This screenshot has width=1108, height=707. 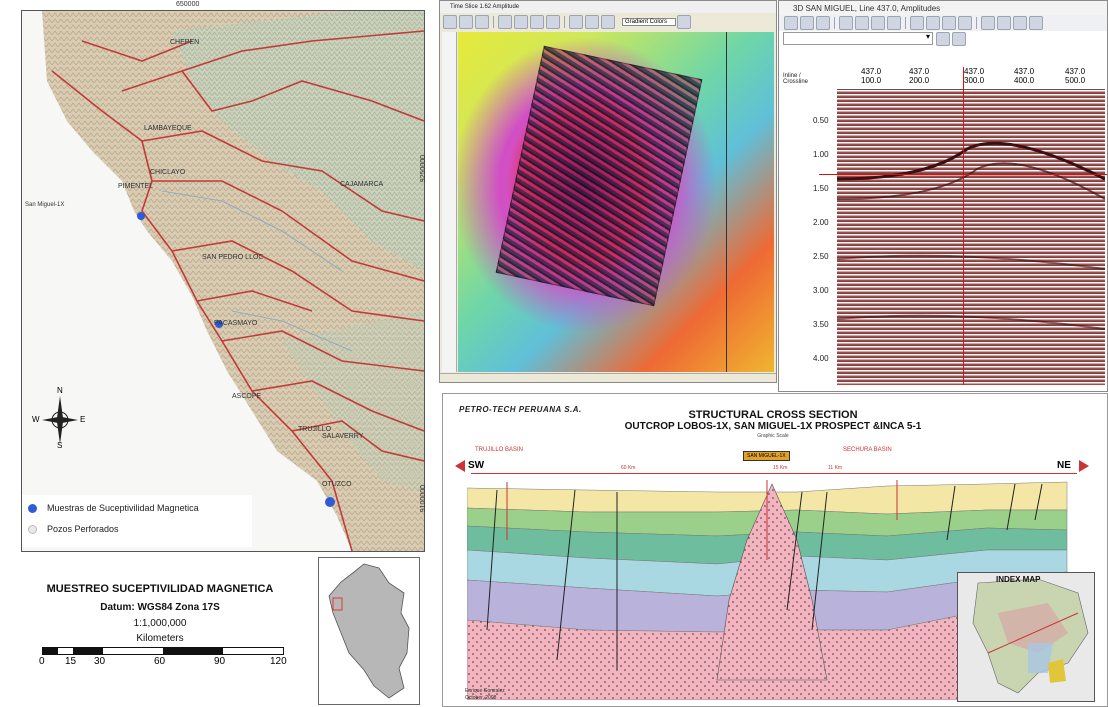 I want to click on legend-item: Pozos Perforados, so click(x=73, y=529).